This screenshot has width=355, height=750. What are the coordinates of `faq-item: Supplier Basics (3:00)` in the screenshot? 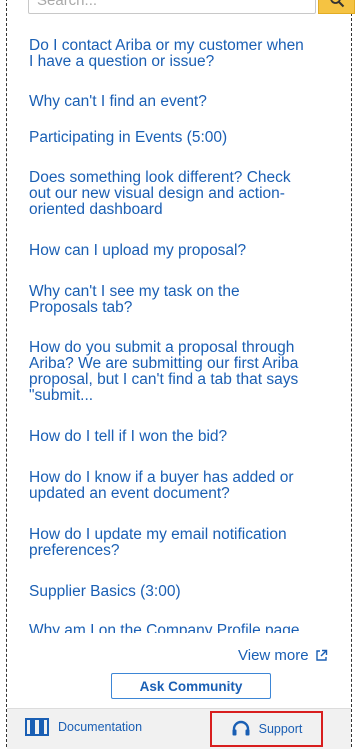 It's located at (105, 592).